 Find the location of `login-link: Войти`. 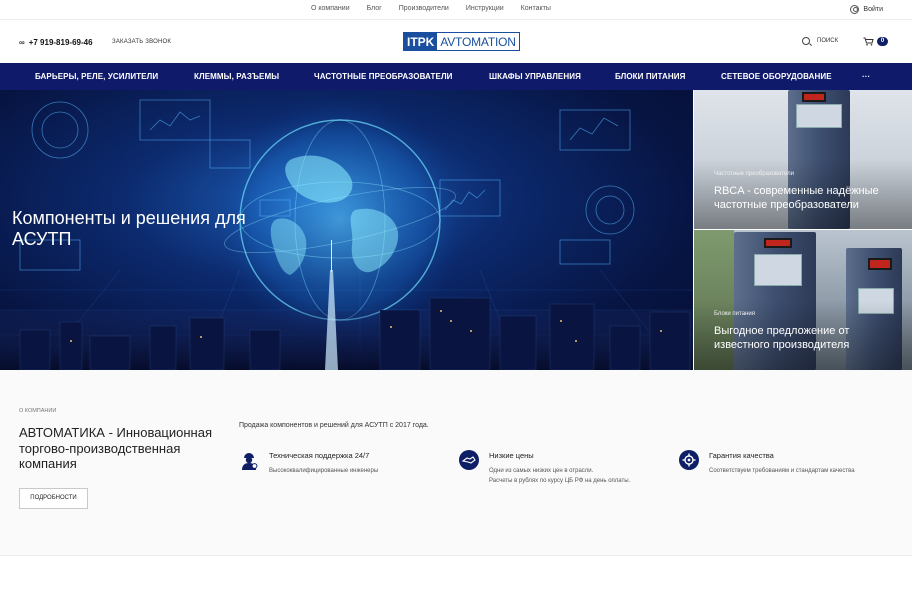

login-link: Войти is located at coordinates (866, 9).